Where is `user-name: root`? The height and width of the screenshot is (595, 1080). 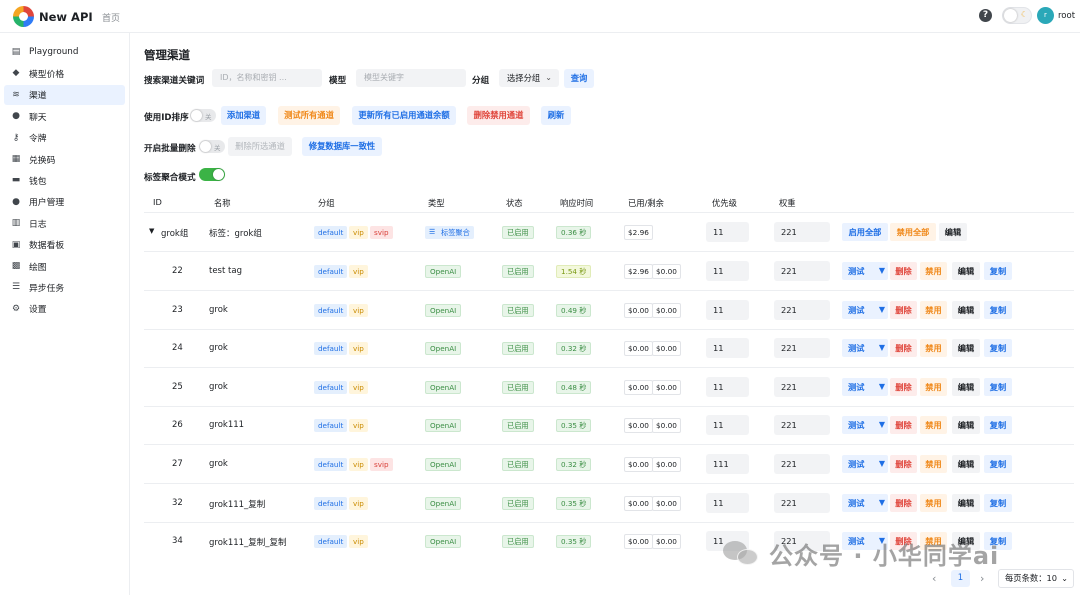 user-name: root is located at coordinates (1066, 16).